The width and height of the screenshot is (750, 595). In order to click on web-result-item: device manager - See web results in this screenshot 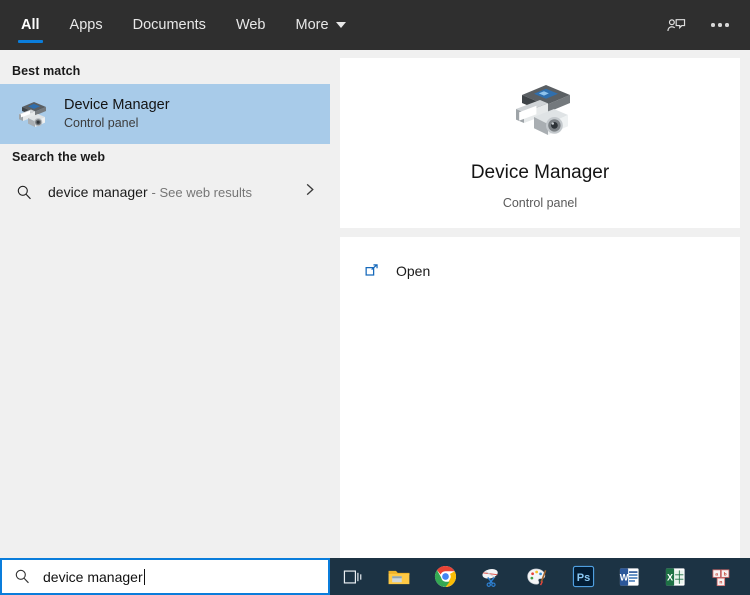, I will do `click(165, 192)`.